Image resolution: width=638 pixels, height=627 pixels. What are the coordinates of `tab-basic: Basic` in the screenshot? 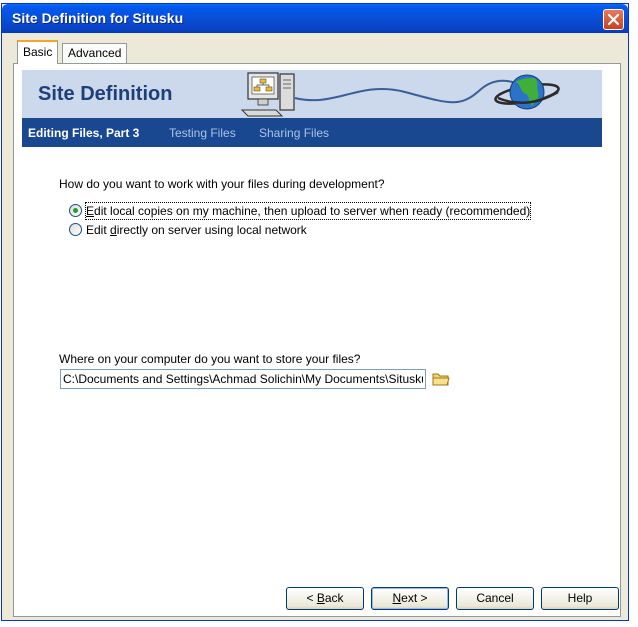 It's located at (38, 52).